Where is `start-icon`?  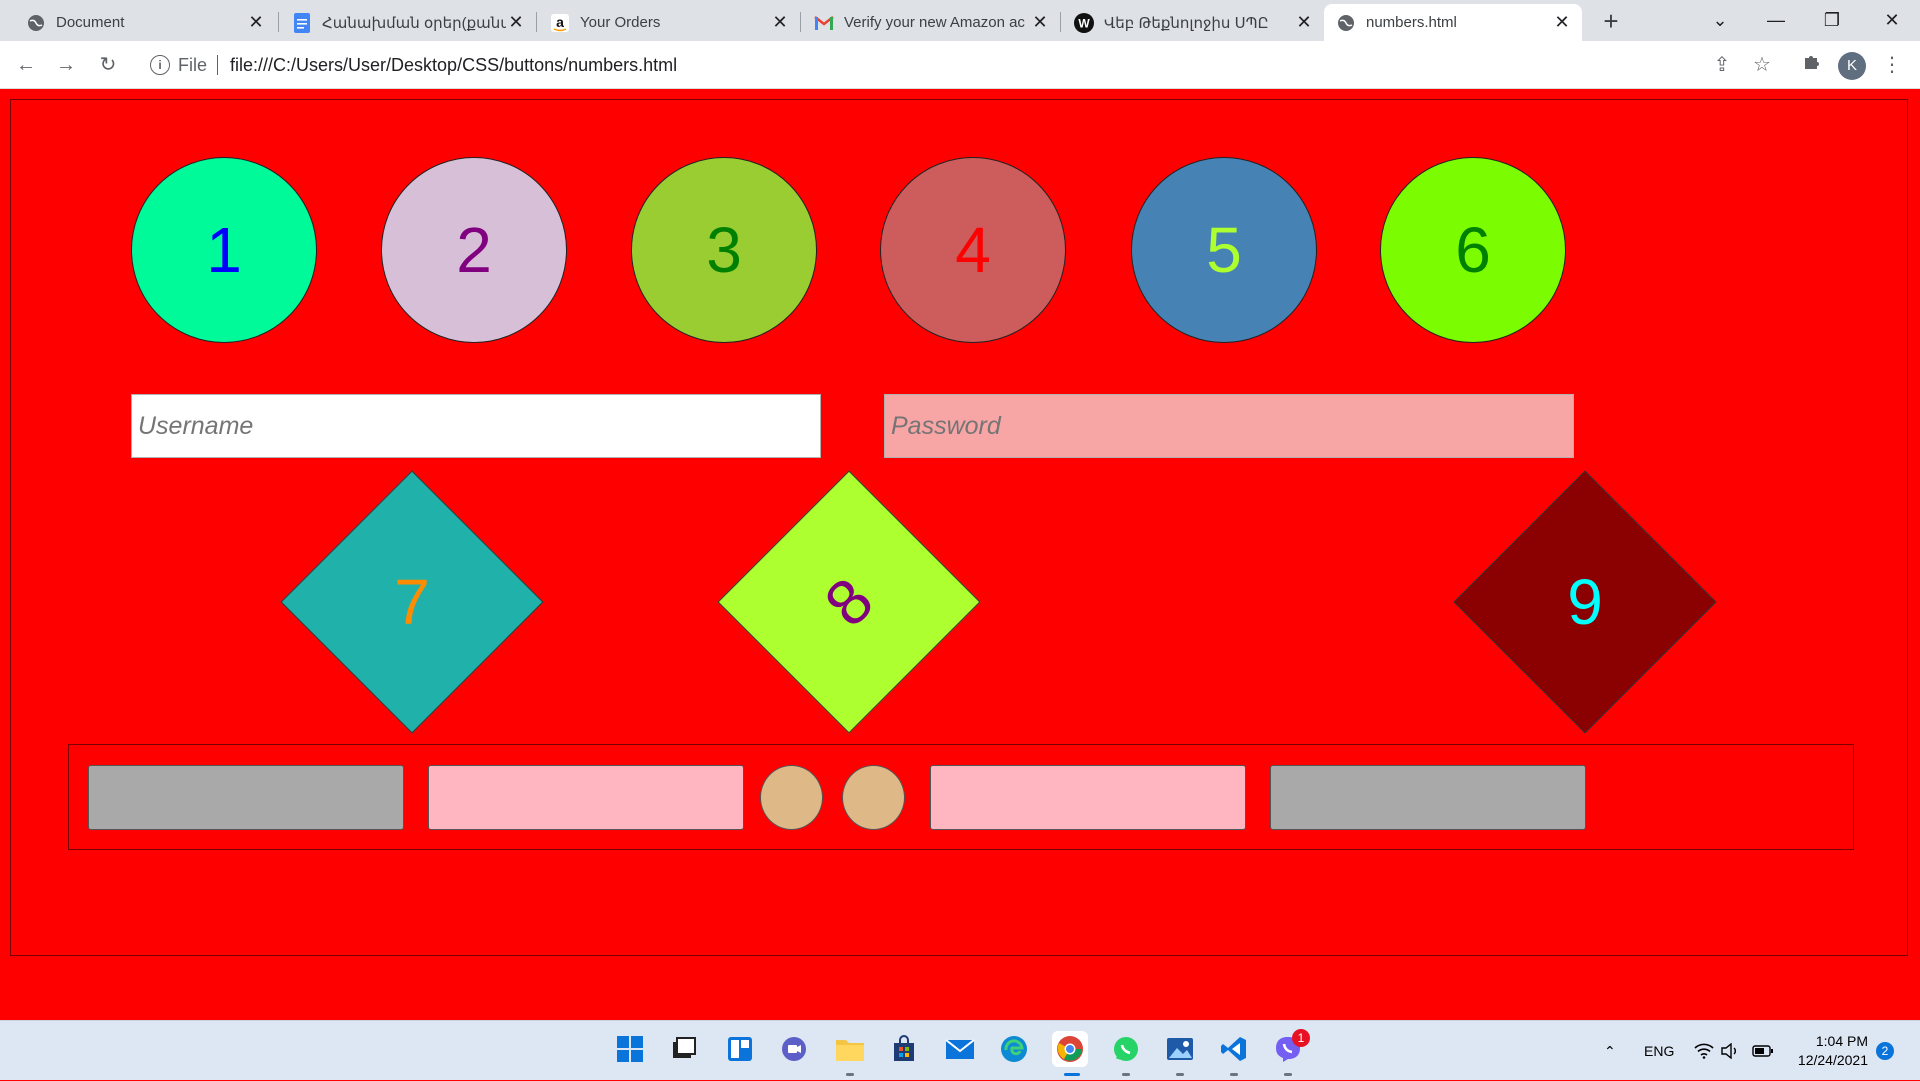
start-icon is located at coordinates (630, 1049).